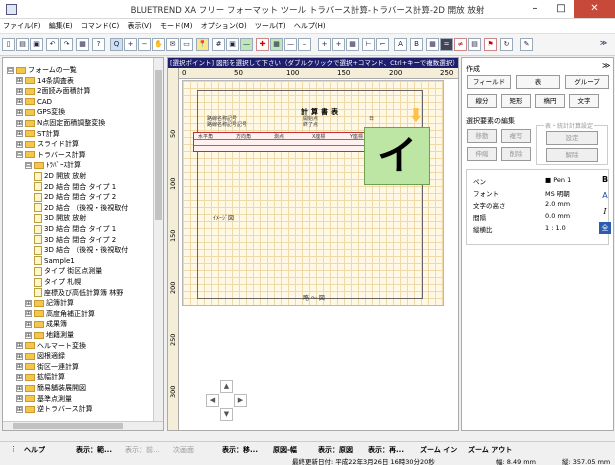 The height and width of the screenshot is (465, 615). I want to click on tree-vertical-scrollbar, so click(158, 244).